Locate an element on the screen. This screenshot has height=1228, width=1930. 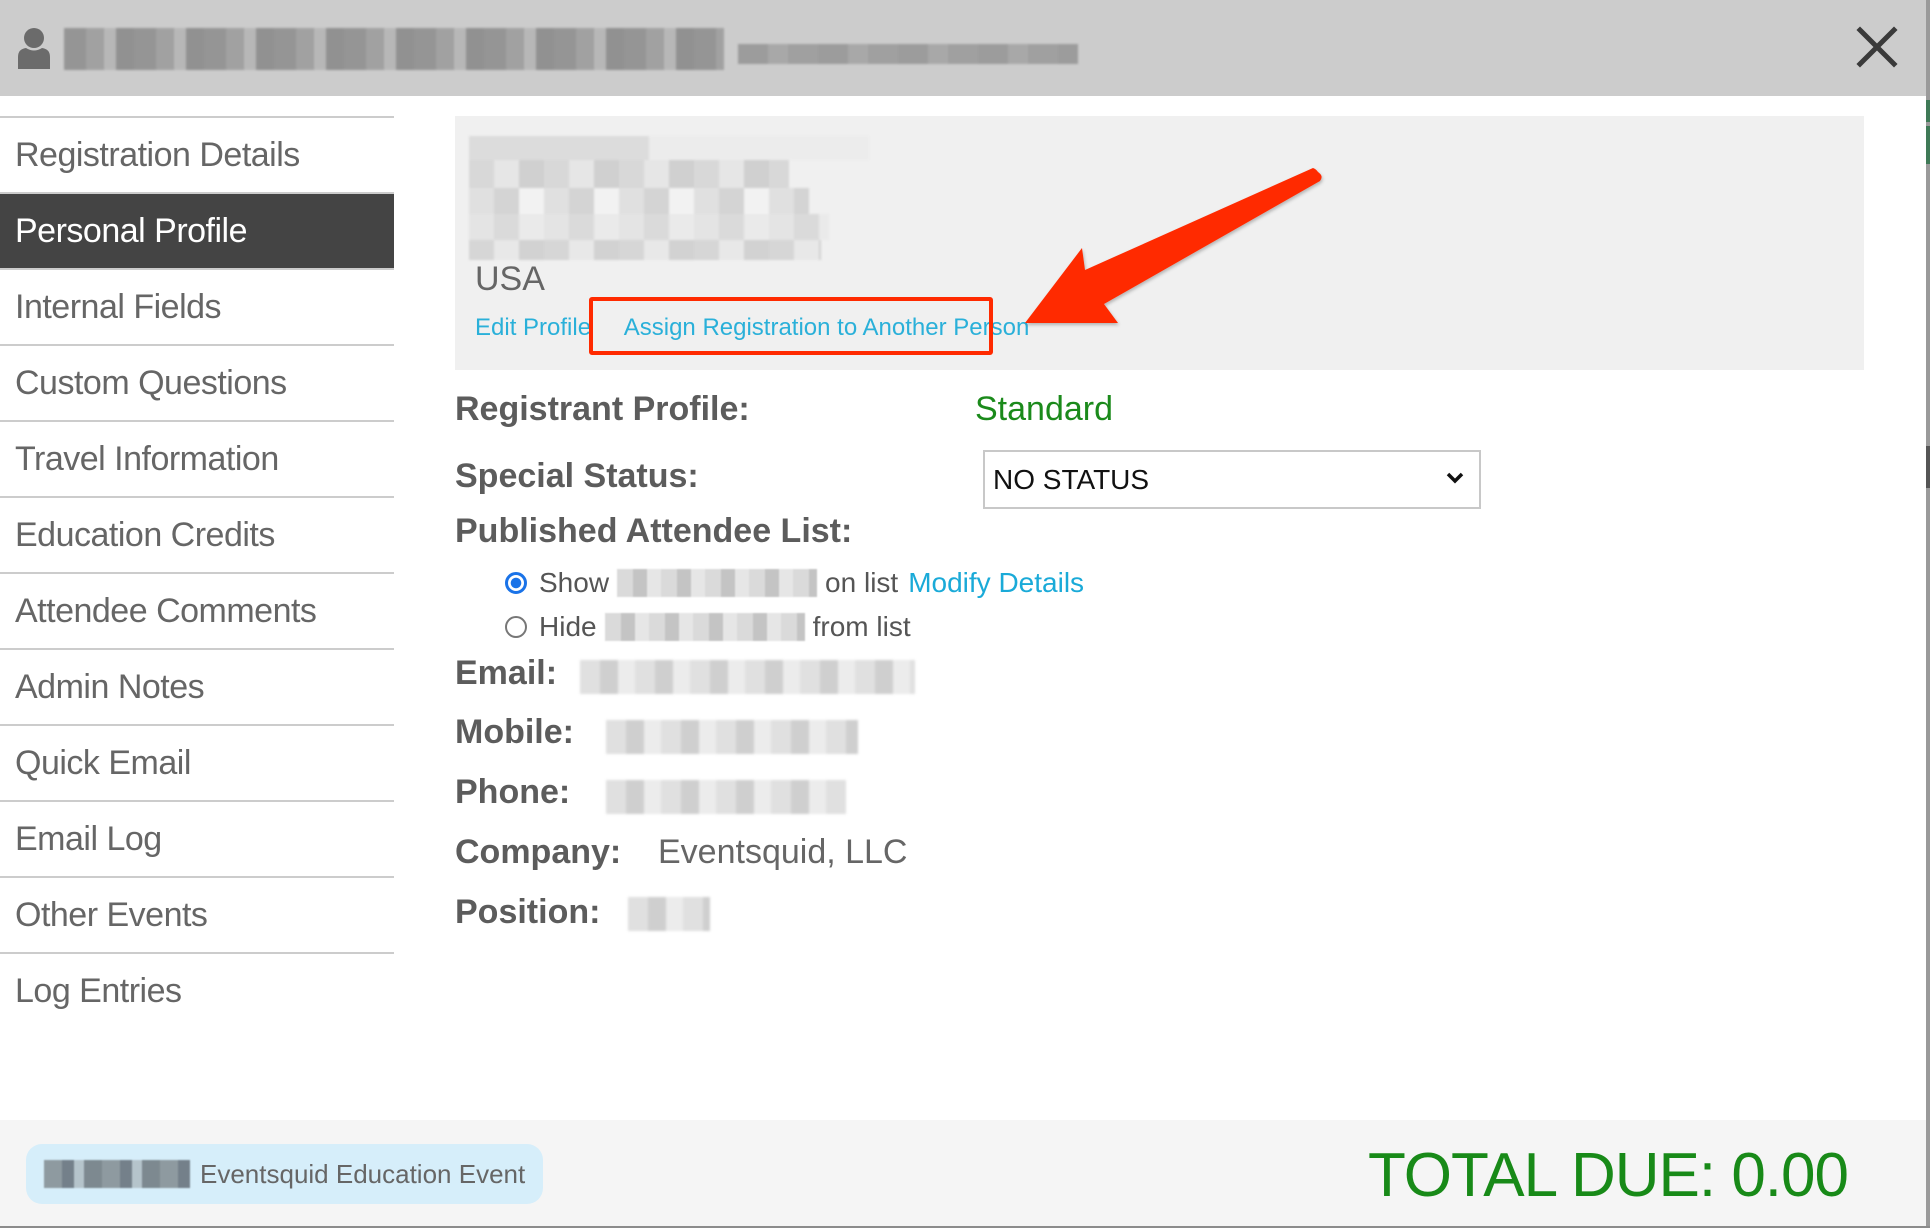
show-on-list-radio is located at coordinates (516, 583).